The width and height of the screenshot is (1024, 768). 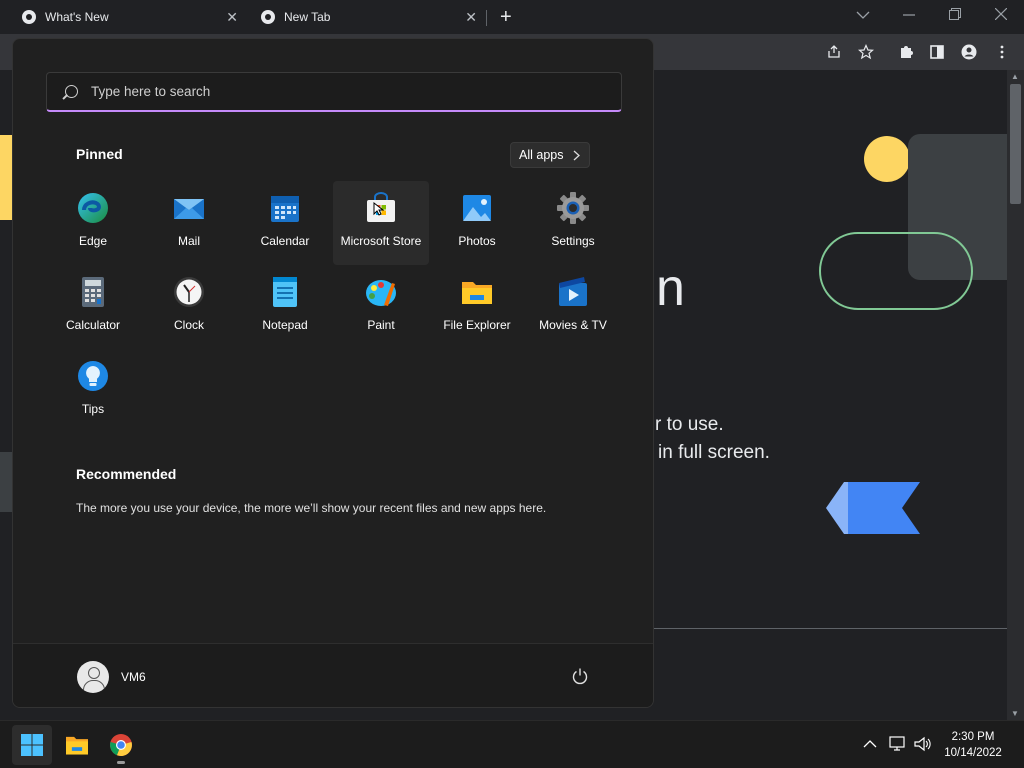 What do you see at coordinates (285, 241) in the screenshot?
I see `app-label: Calendar` at bounding box center [285, 241].